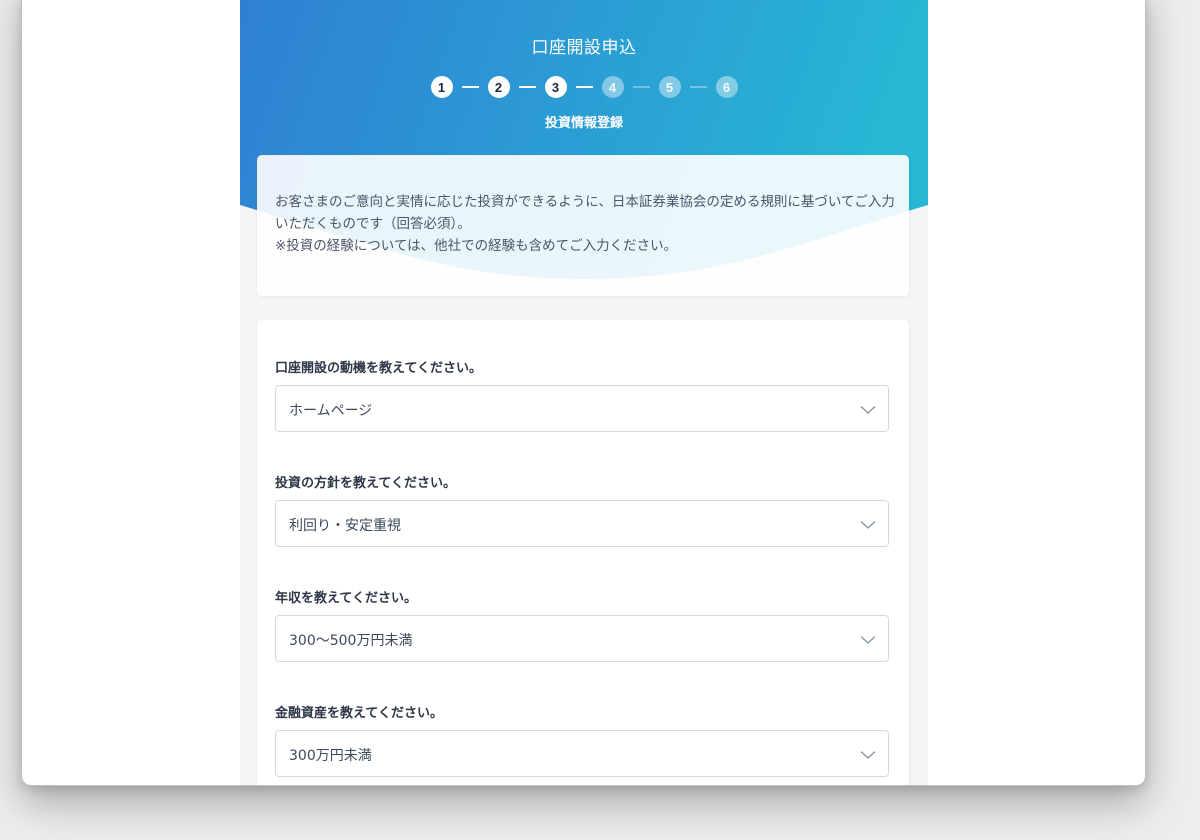 The image size is (1200, 840). I want to click on policy-label: 投資の方針を教えてください。, so click(365, 483).